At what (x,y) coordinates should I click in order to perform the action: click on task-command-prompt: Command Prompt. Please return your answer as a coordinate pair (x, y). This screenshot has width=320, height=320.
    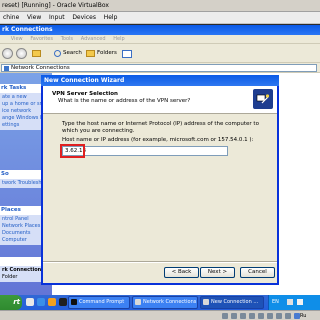
    Looking at the image, I should click on (99, 302).